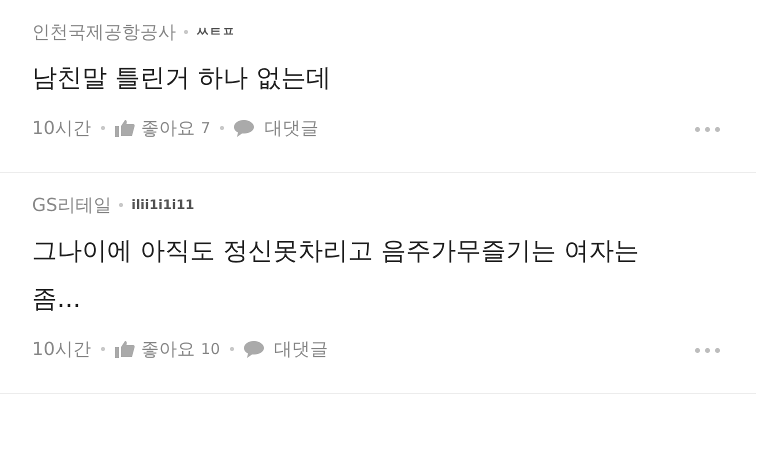  What do you see at coordinates (72, 205) in the screenshot?
I see `company-name: GS리테일` at bounding box center [72, 205].